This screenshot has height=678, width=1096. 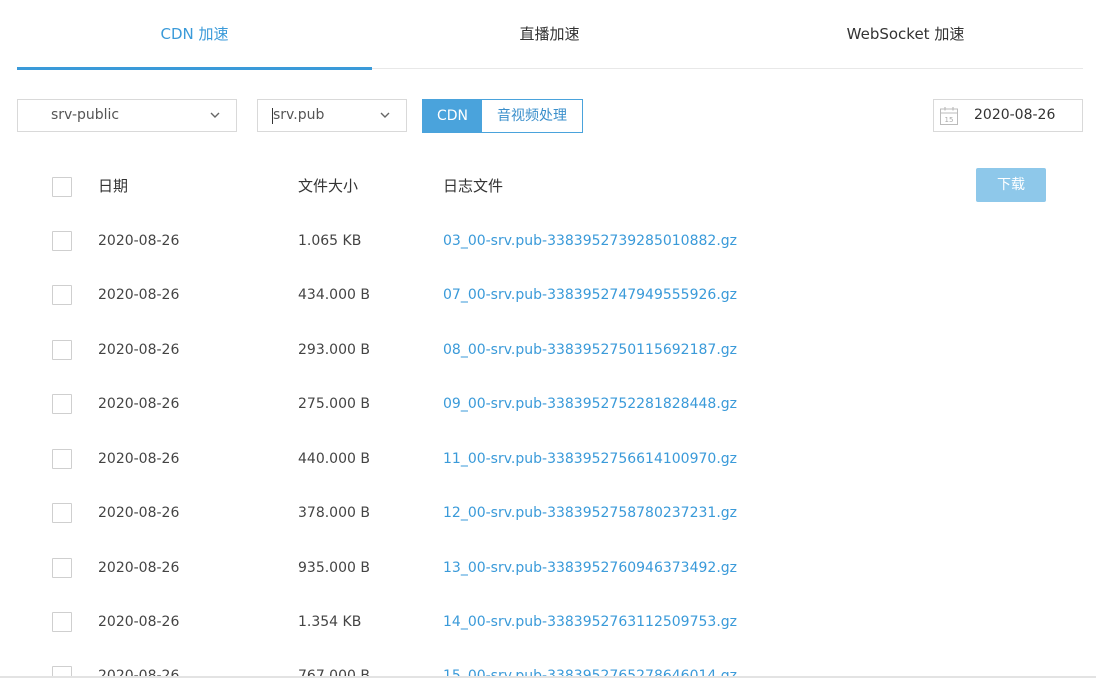 I want to click on header-size: 文件大小, so click(x=328, y=186).